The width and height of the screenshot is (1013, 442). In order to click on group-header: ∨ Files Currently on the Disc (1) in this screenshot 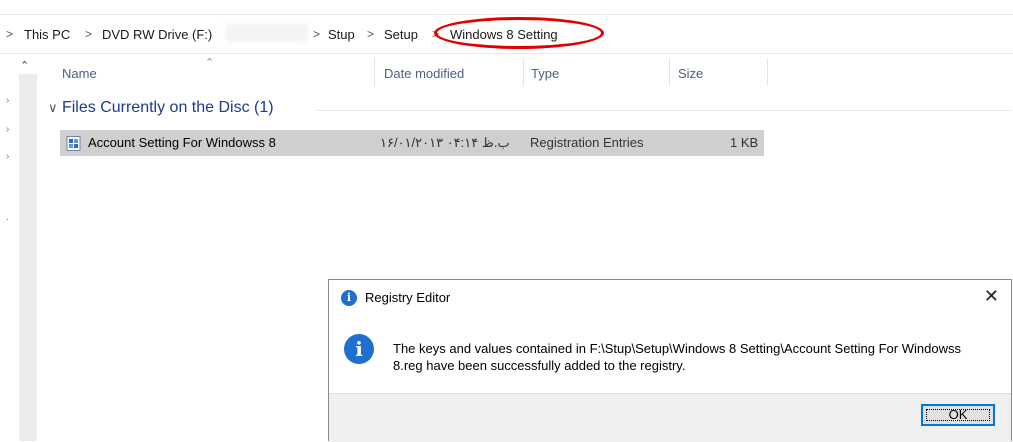, I will do `click(161, 108)`.